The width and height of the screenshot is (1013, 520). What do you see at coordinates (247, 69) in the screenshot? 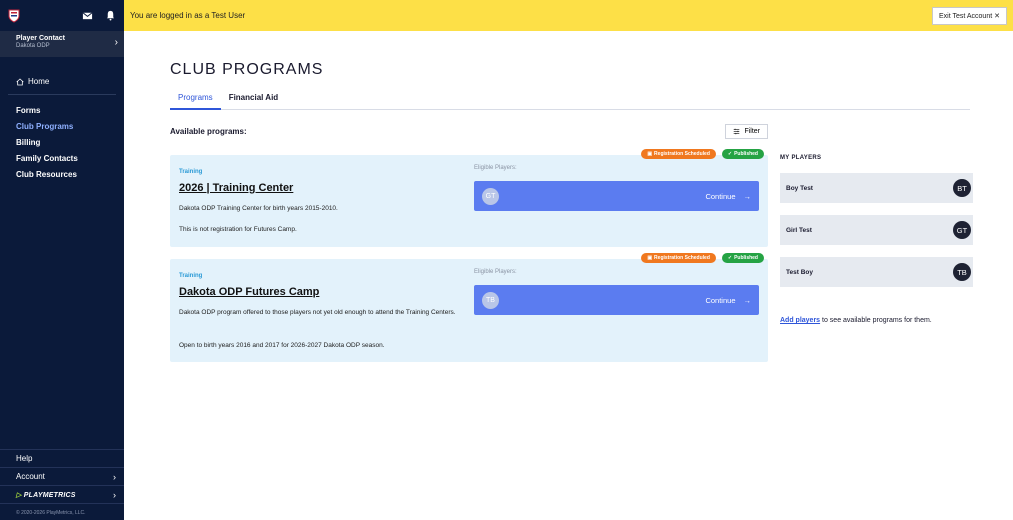
I see `page-title: CLUB PROGRAMS` at bounding box center [247, 69].